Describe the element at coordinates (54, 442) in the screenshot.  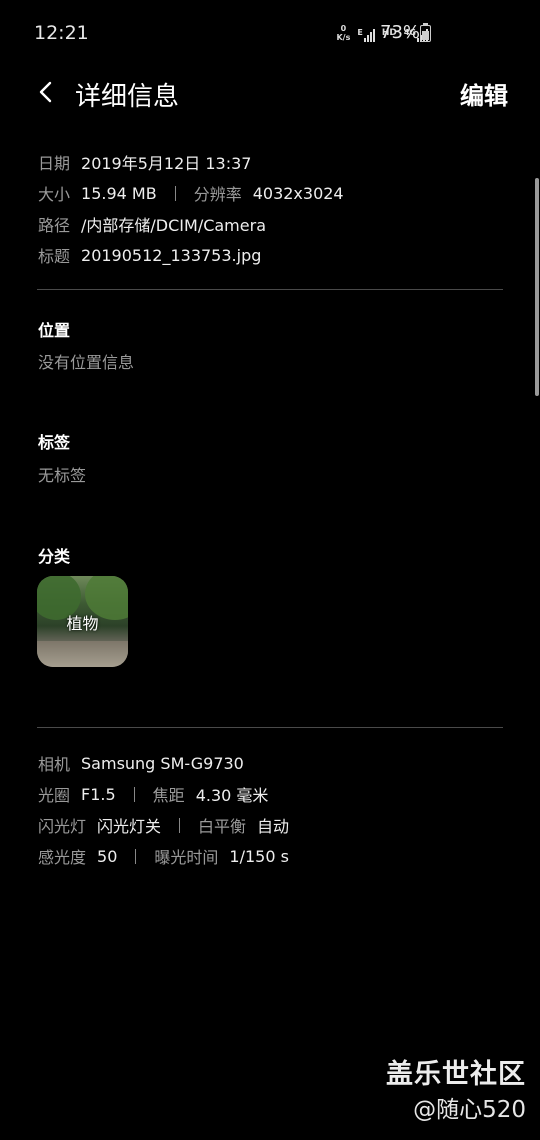
I see `tags-title: 标签` at that location.